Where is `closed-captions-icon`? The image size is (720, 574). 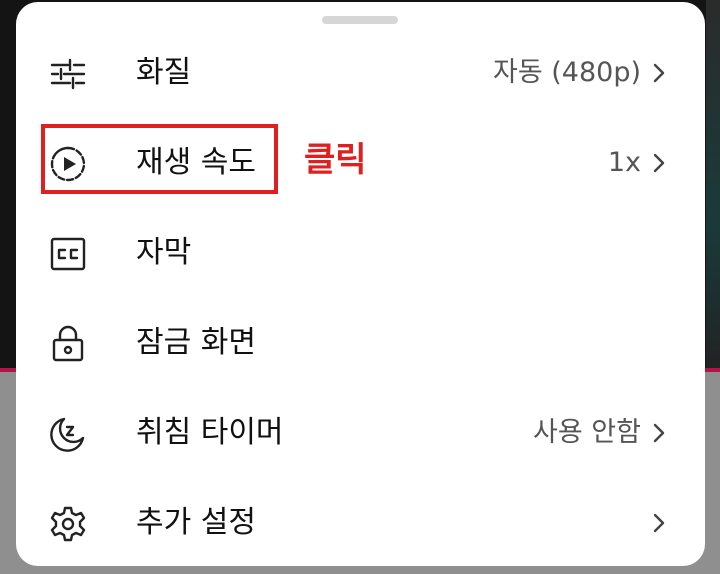 closed-captions-icon is located at coordinates (68, 254).